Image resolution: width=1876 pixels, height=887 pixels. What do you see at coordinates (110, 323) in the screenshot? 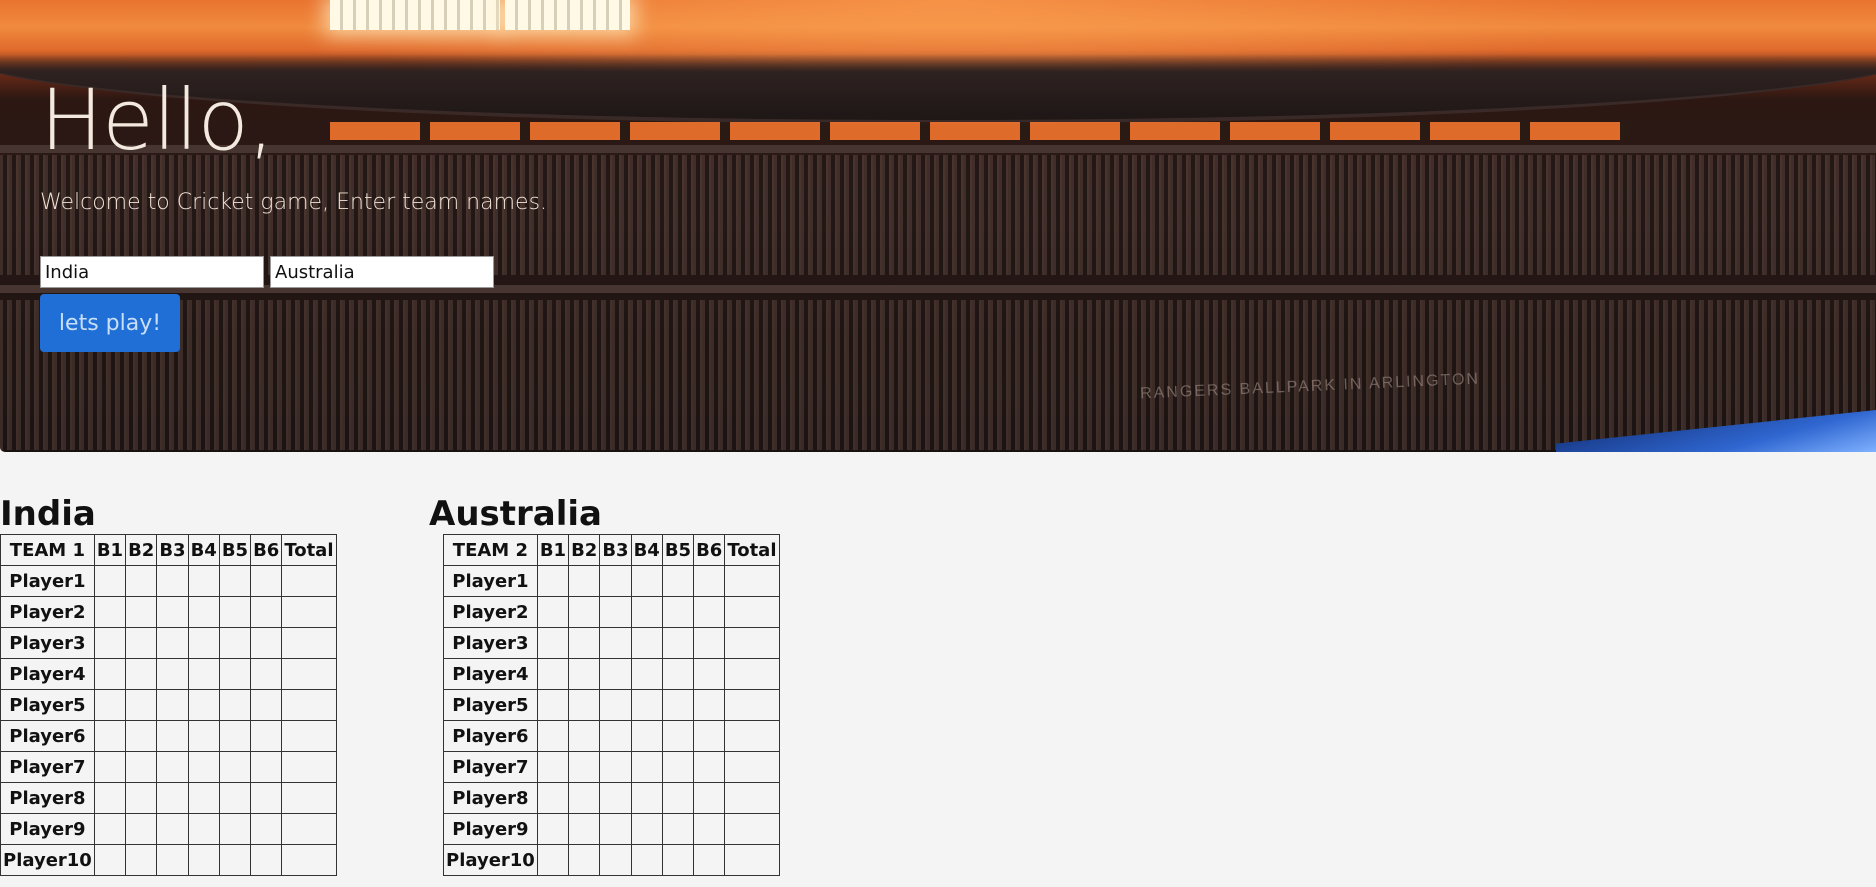
I see `lets-play-button: lets play!` at bounding box center [110, 323].